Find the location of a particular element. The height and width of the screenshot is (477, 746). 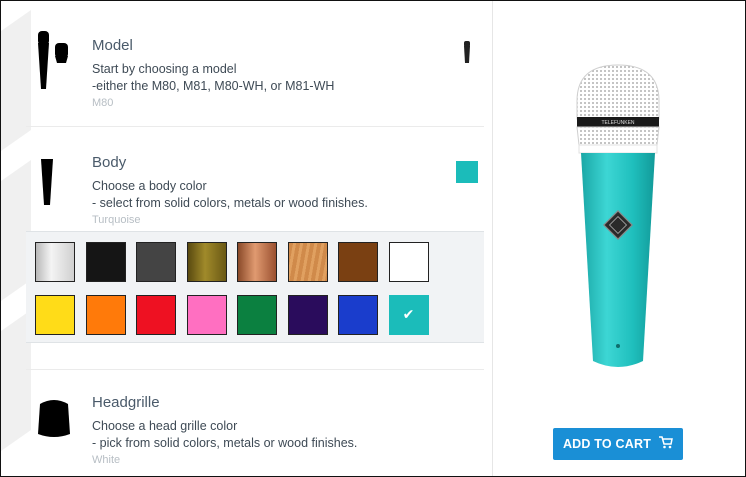

headgrille-desc-1: Choose a head grille color is located at coordinates (165, 426).